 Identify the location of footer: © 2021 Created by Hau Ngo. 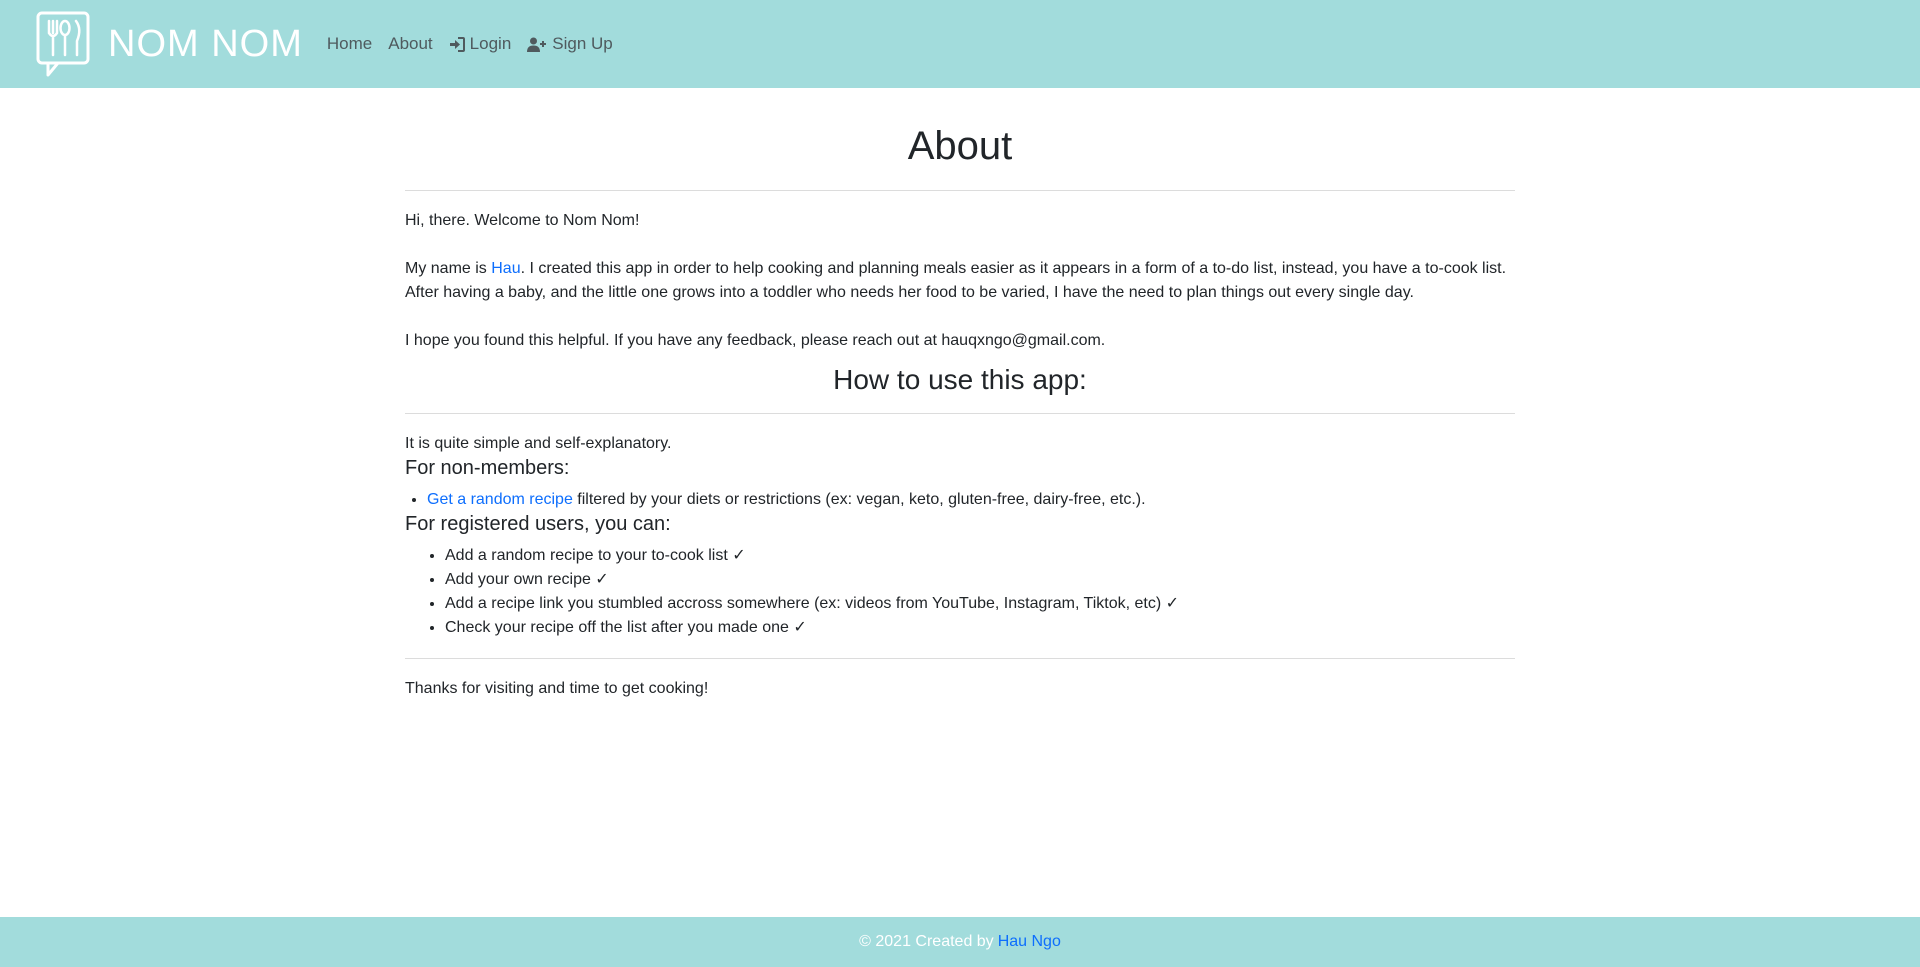
(960, 942).